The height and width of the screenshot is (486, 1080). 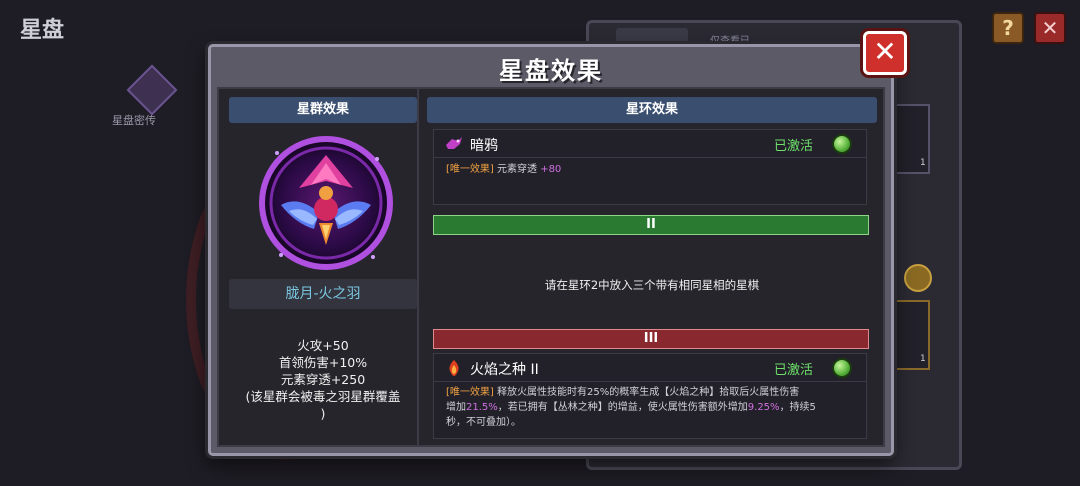 What do you see at coordinates (622, 407) in the screenshot?
I see `effect-text: ，若已拥有【丛林之种】的增益，使火属性伤害额外增加` at bounding box center [622, 407].